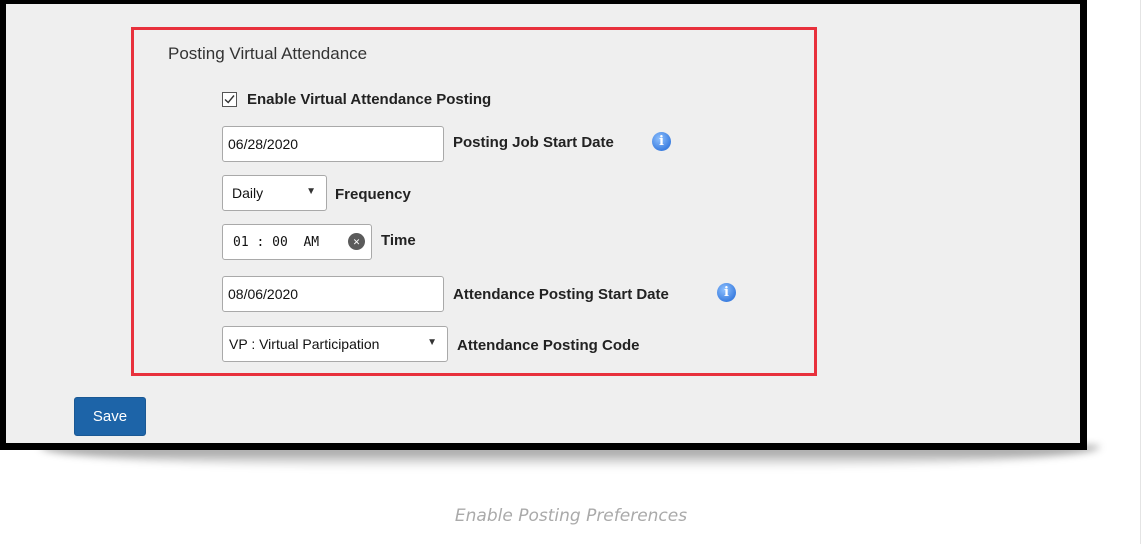 This screenshot has width=1142, height=544. I want to click on attendance-posting-code-selected-value: VP : Virtual Participation, so click(304, 344).